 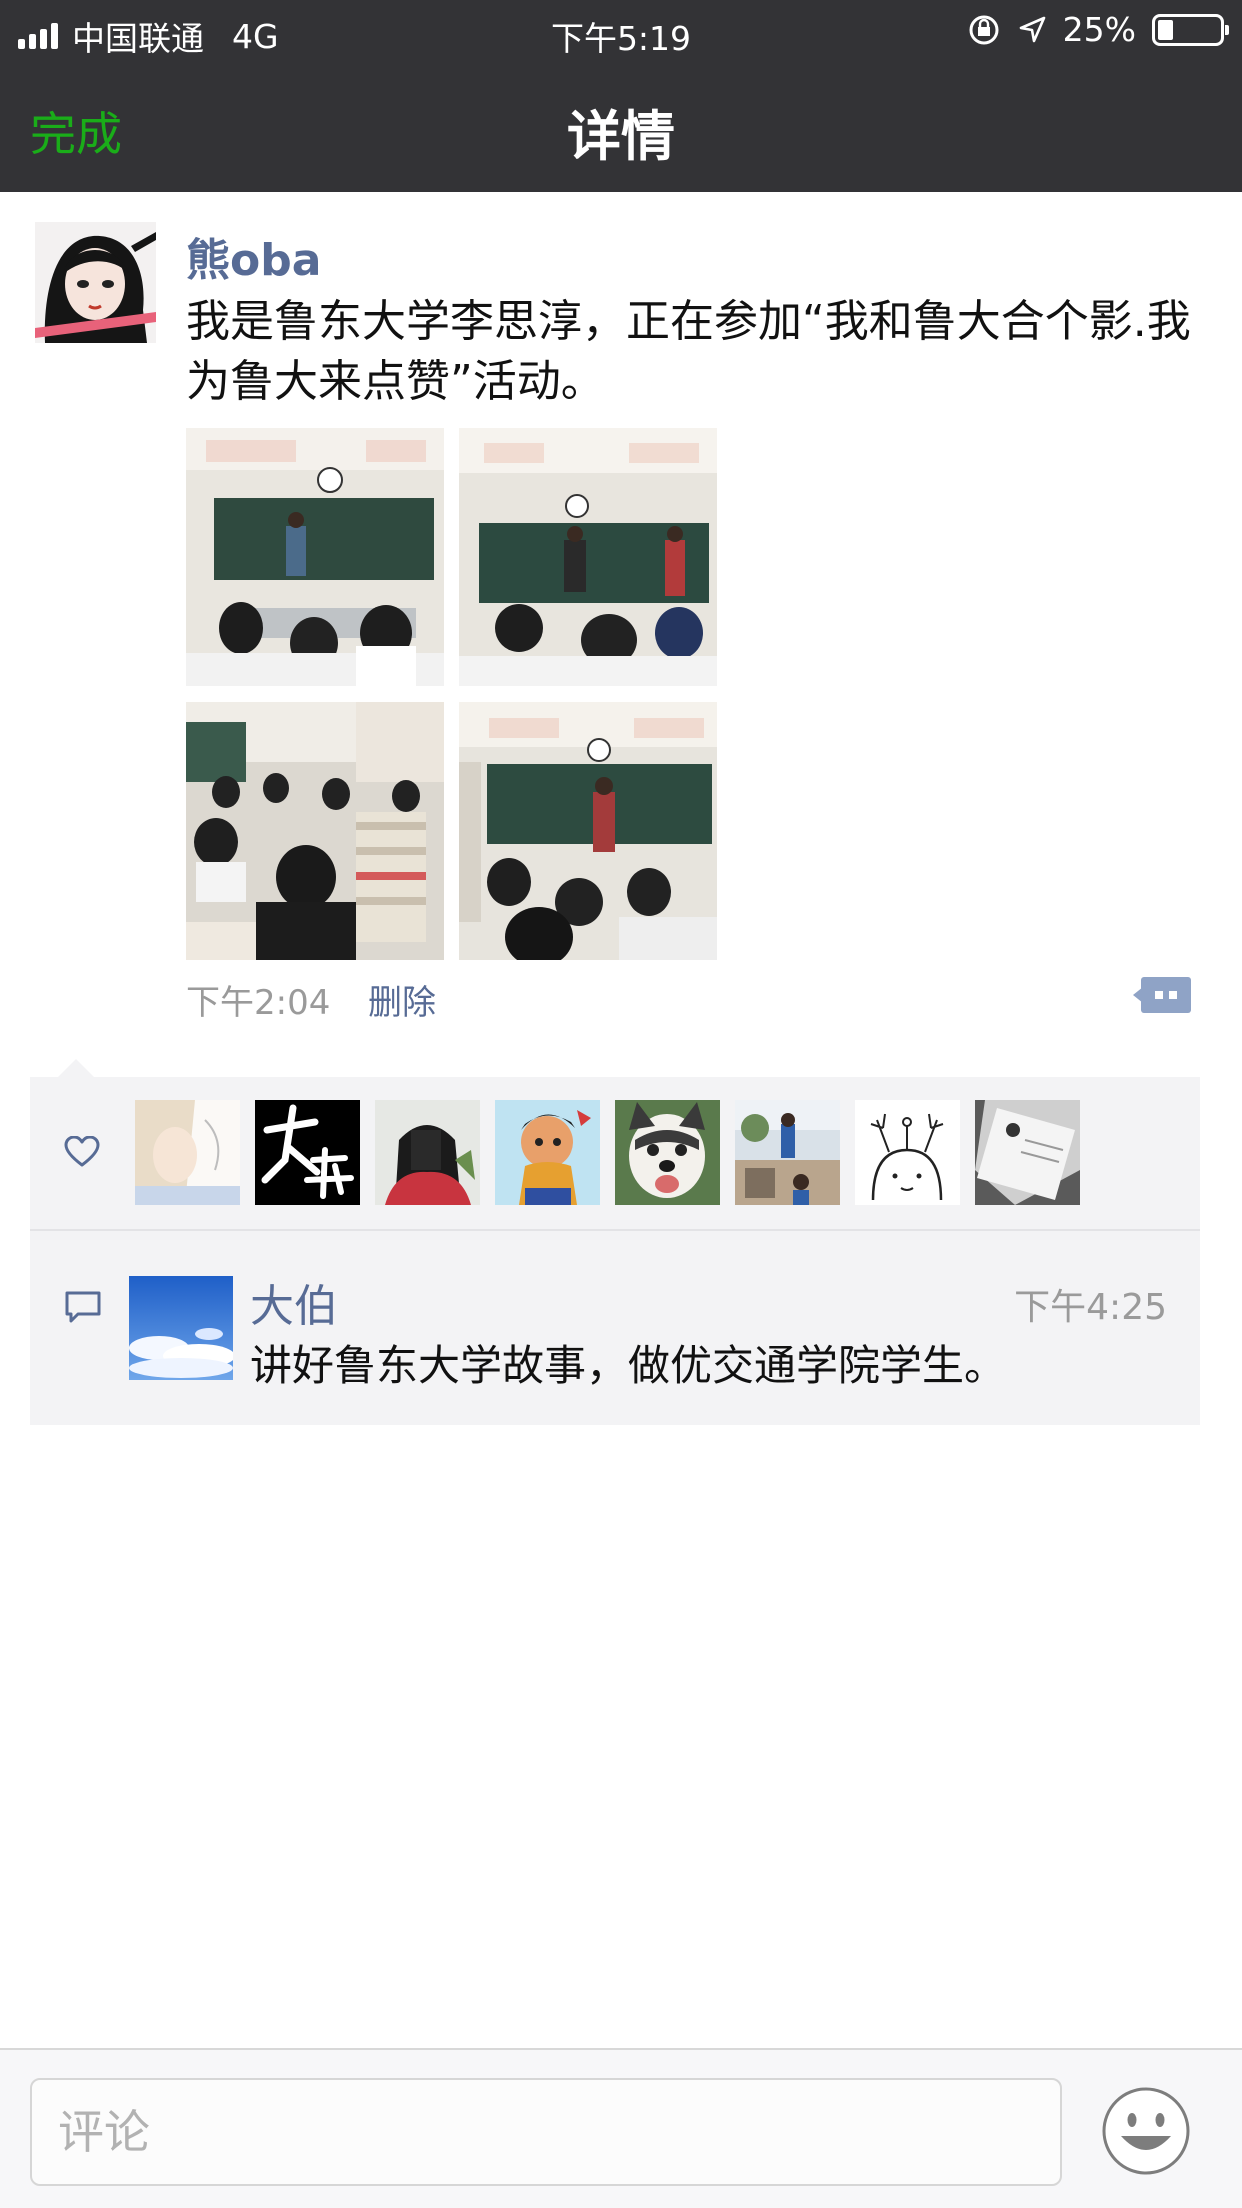 I want to click on battery-icon, so click(x=1190, y=29).